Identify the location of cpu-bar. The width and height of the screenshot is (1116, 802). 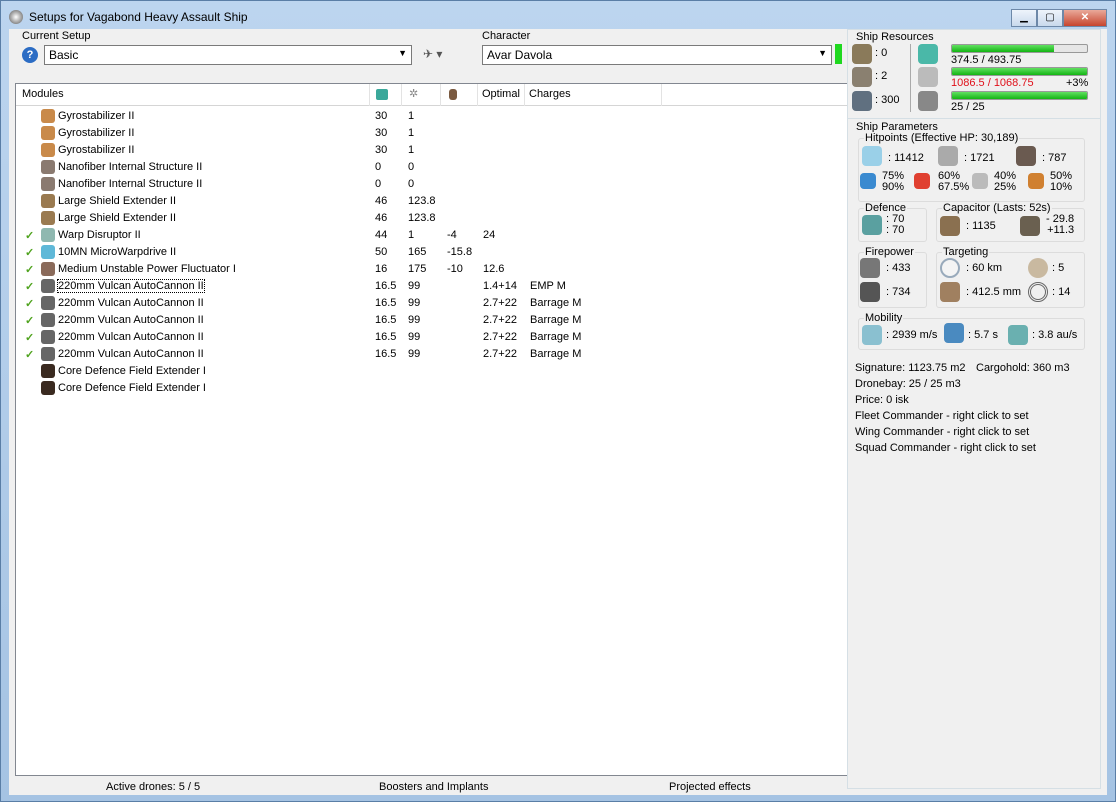
(1019, 48).